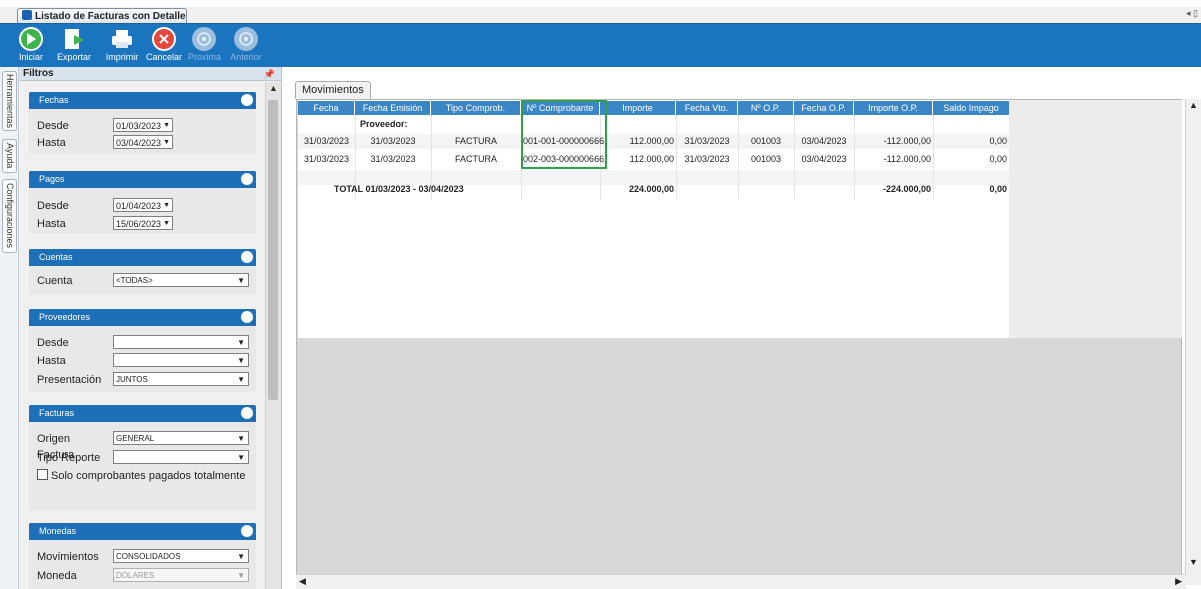 The width and height of the screenshot is (1201, 589). Describe the element at coordinates (246, 45) in the screenshot. I see `anterior-button: Anterior` at that location.